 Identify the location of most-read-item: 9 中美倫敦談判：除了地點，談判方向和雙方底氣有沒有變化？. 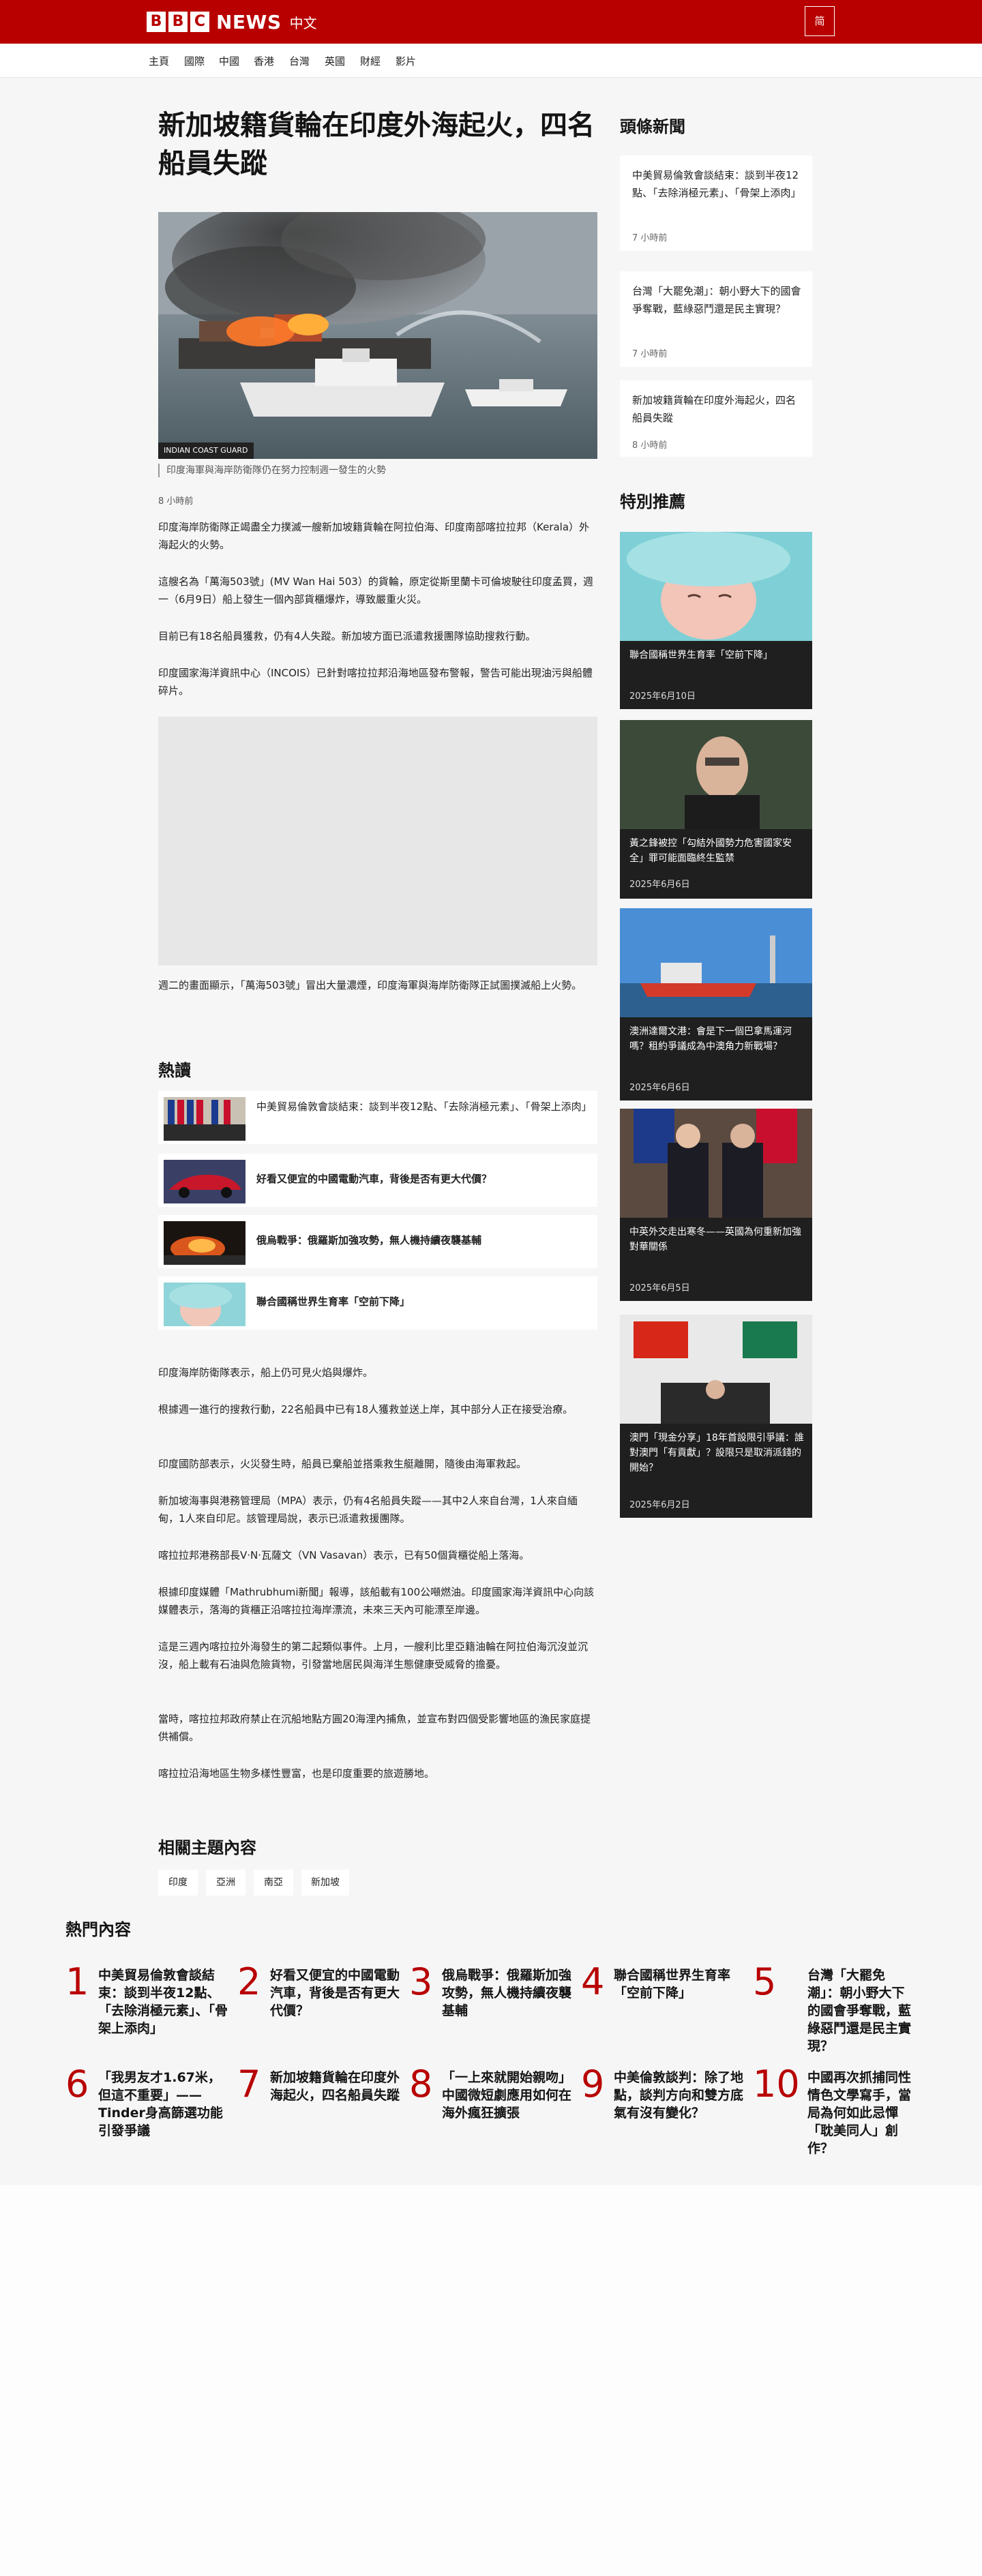
(665, 2107).